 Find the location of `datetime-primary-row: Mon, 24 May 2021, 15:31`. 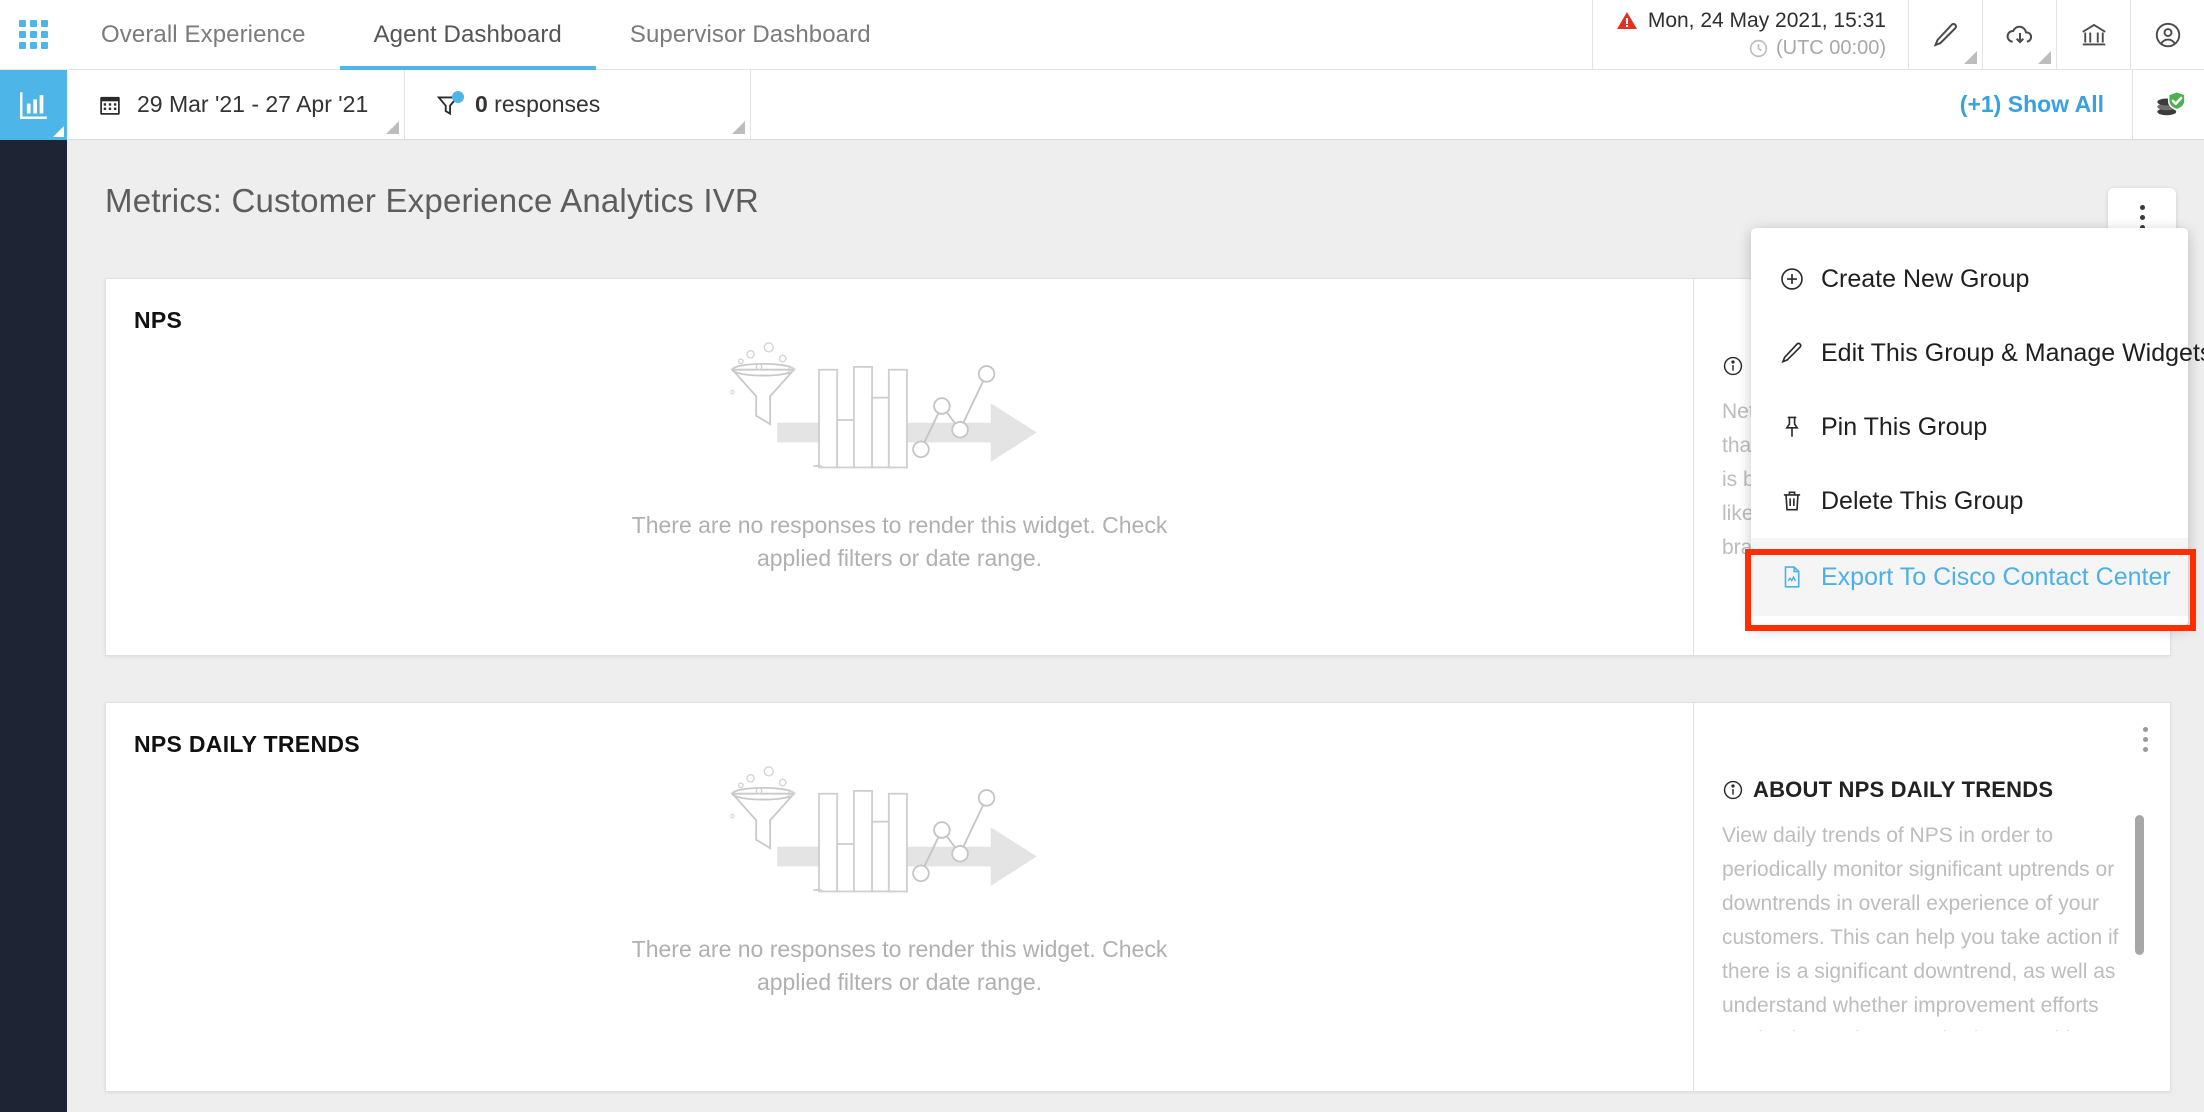

datetime-primary-row: Mon, 24 May 2021, 15:31 is located at coordinates (1750, 21).